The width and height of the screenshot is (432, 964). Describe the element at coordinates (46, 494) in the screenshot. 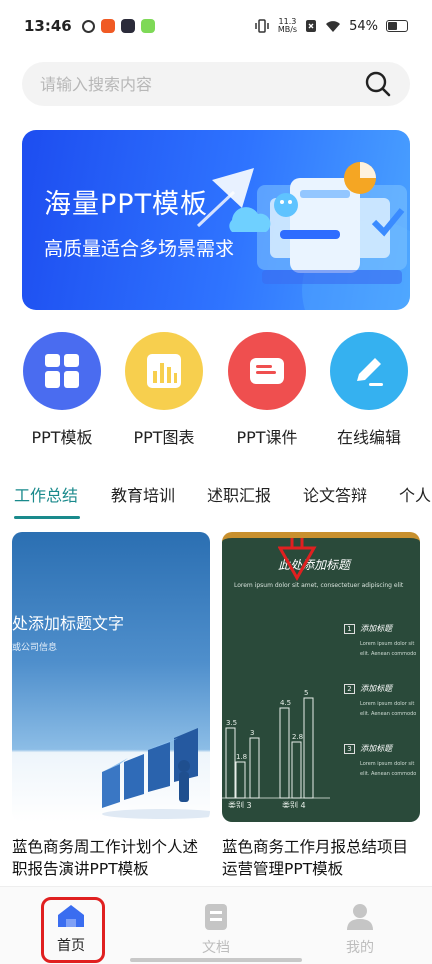

I see `tab-work-summary: 工作总结` at that location.